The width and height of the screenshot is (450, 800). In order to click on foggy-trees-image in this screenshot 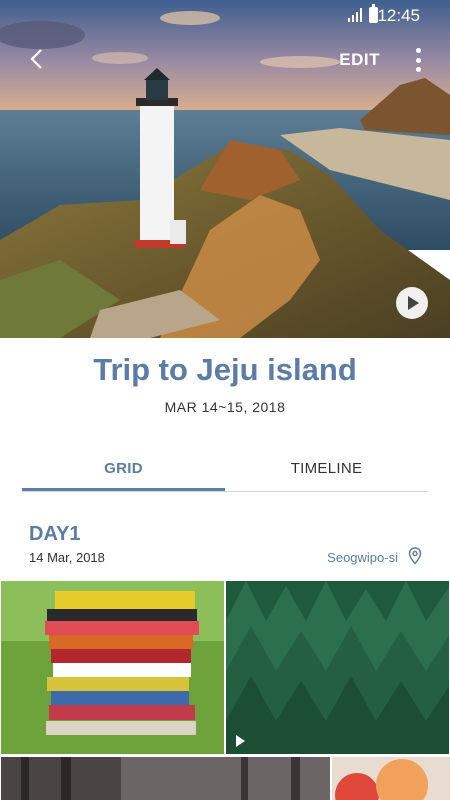, I will do `click(165, 778)`.